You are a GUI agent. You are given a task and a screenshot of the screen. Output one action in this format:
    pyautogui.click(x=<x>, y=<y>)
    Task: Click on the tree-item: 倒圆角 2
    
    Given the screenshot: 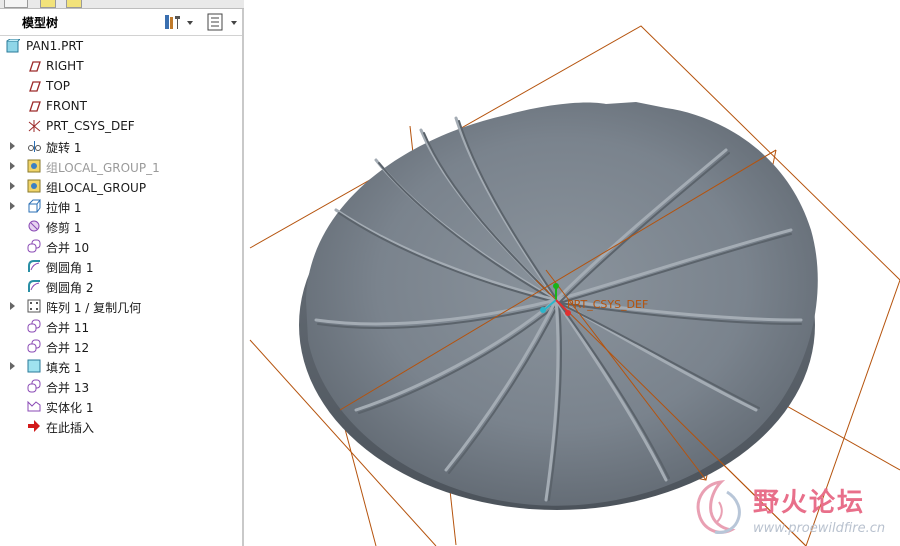 What is the action you would take?
    pyautogui.click(x=121, y=287)
    